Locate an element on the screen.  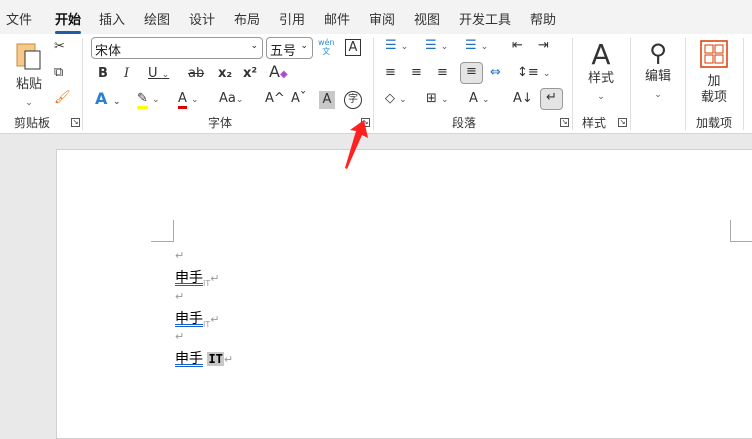
sort-icon: A↓ is located at coordinates (523, 99).